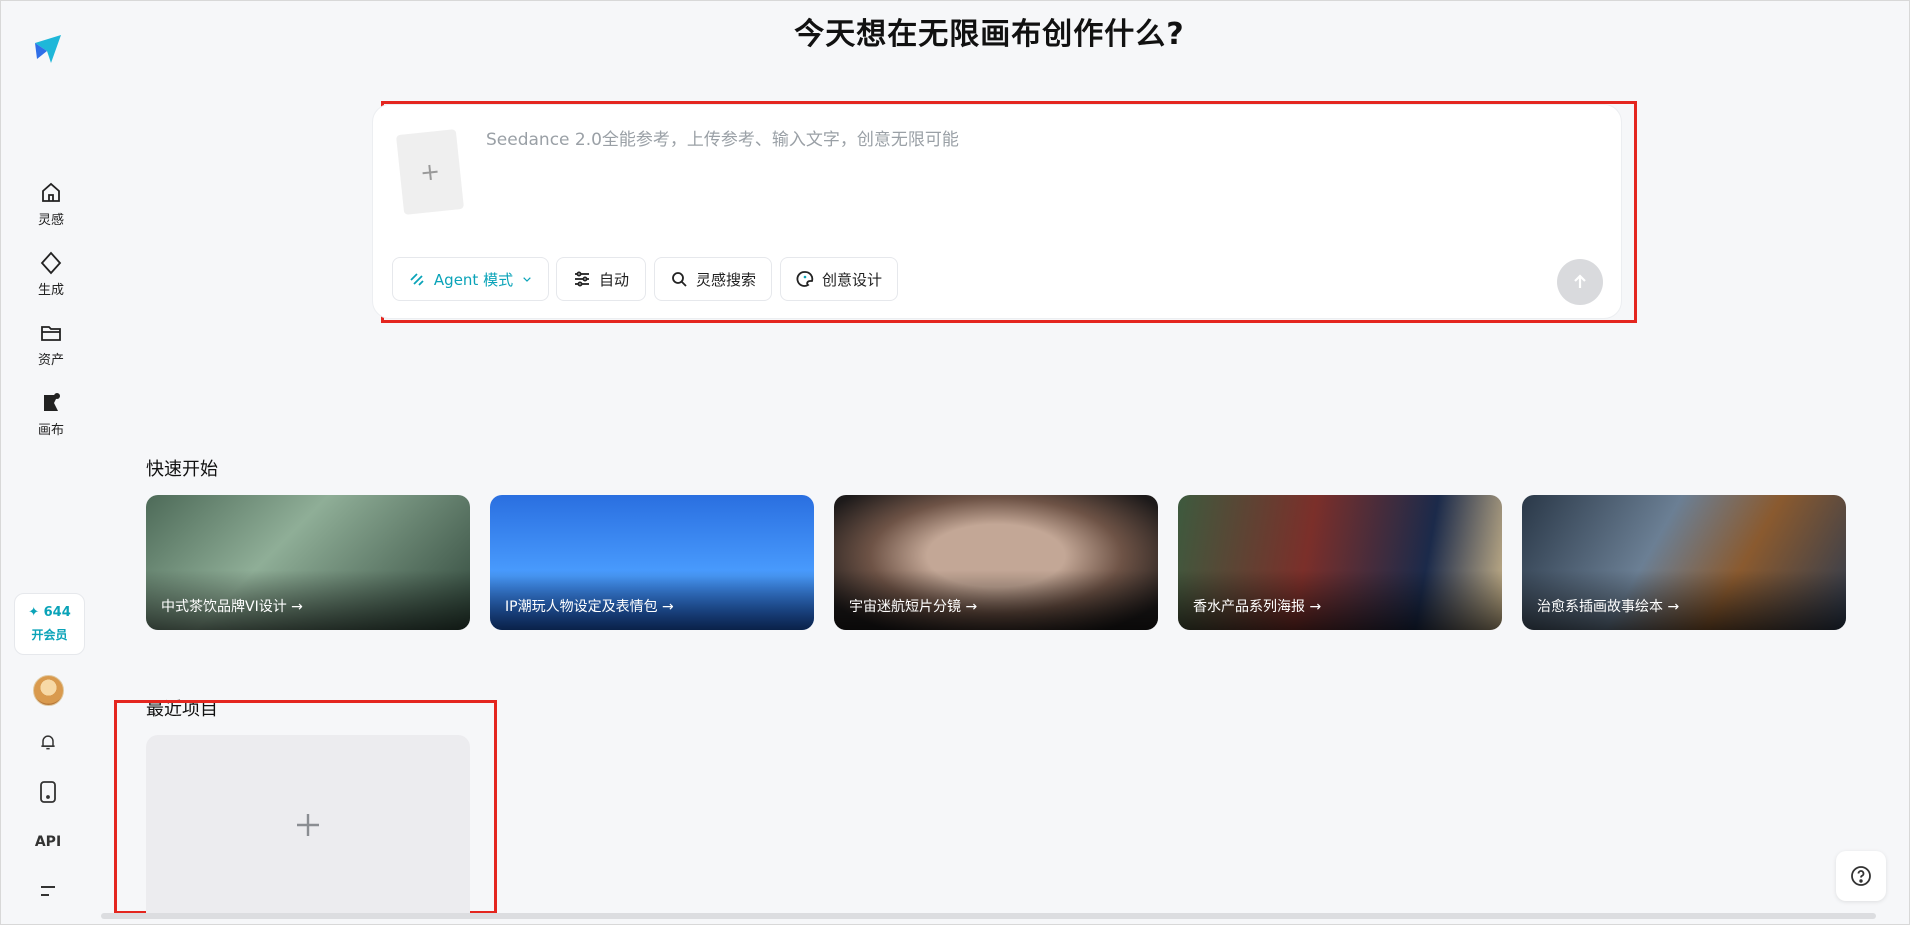 Image resolution: width=1910 pixels, height=925 pixels. I want to click on sidebar-item-label: 资产, so click(50, 360).